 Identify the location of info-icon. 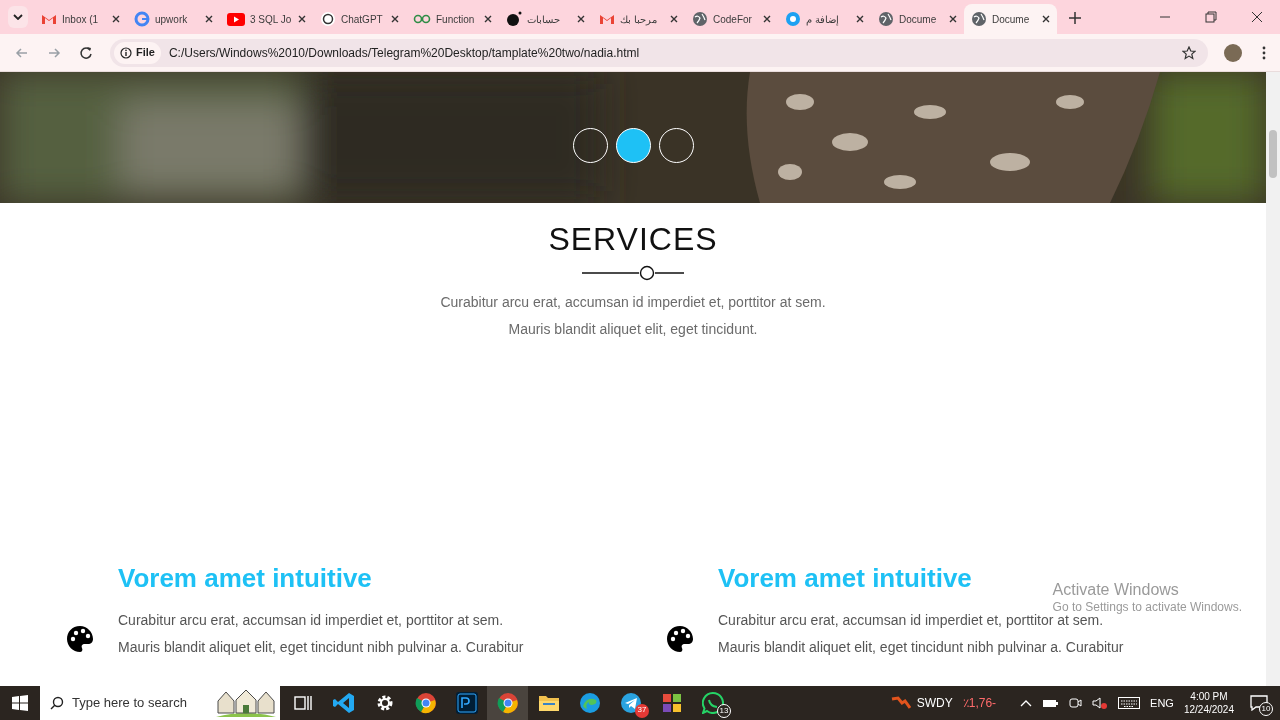
(126, 52).